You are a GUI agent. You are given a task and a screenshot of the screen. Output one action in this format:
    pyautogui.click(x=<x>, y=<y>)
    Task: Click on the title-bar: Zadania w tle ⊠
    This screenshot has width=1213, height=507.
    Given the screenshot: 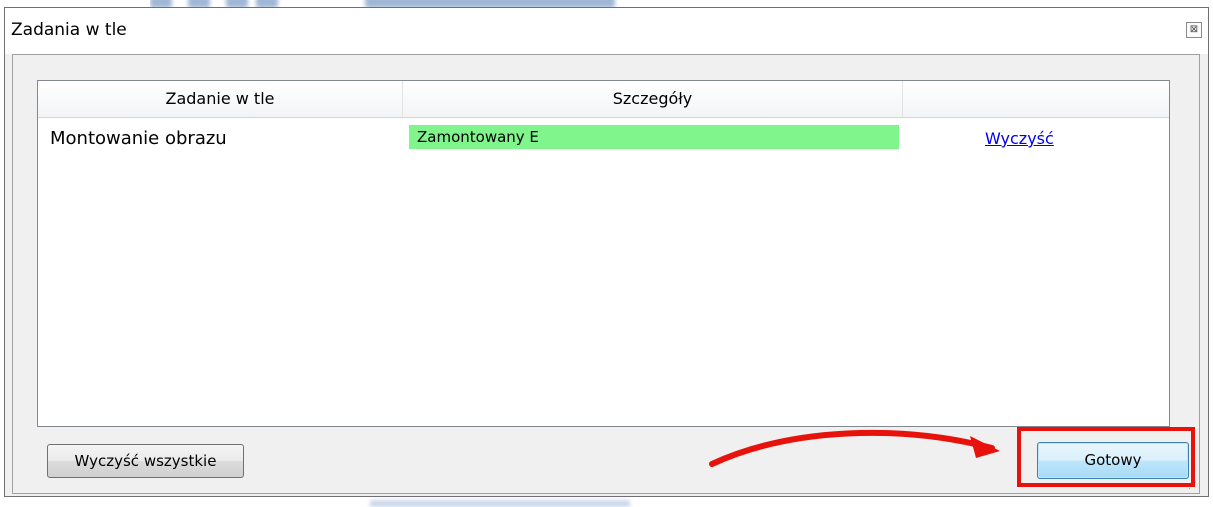 What is the action you would take?
    pyautogui.click(x=606, y=31)
    